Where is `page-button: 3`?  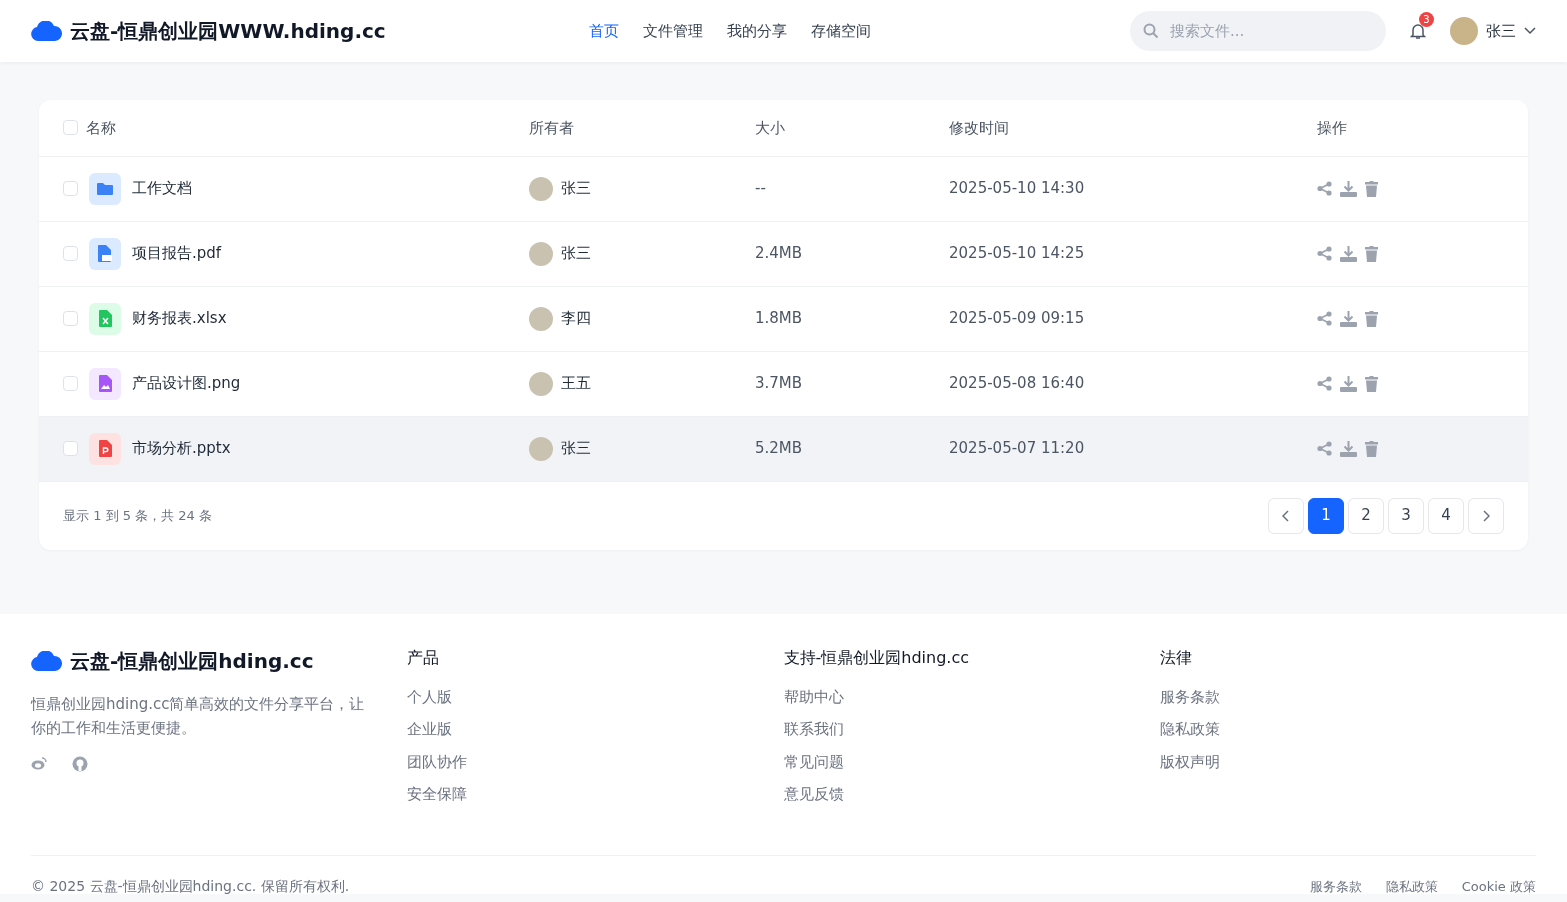
page-button: 3 is located at coordinates (1406, 515).